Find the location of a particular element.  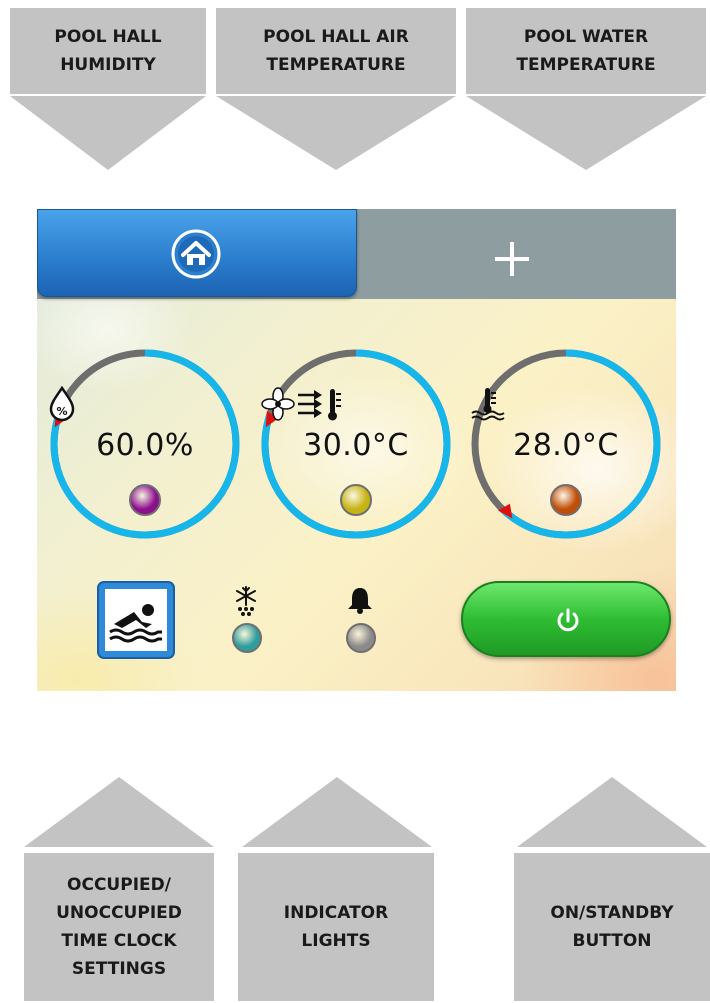

callout-pool-water-temperature: POOL WATER TEMPERATURE is located at coordinates (586, 51).